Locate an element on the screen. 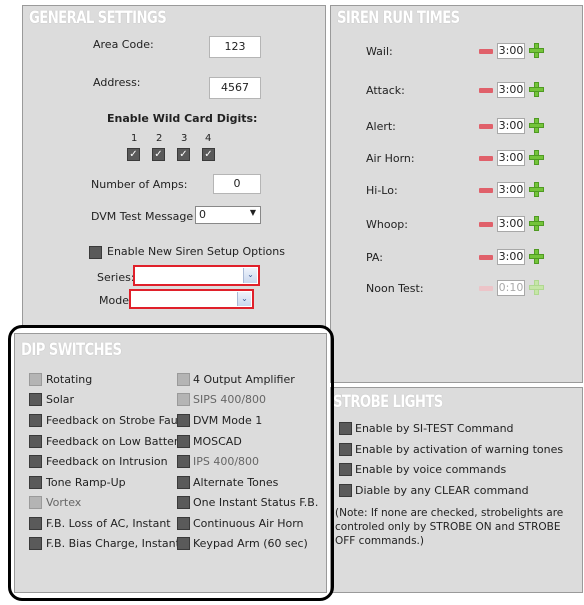 This screenshot has width=584, height=605. strobe-checkbox-warning-tones is located at coordinates (345, 449).